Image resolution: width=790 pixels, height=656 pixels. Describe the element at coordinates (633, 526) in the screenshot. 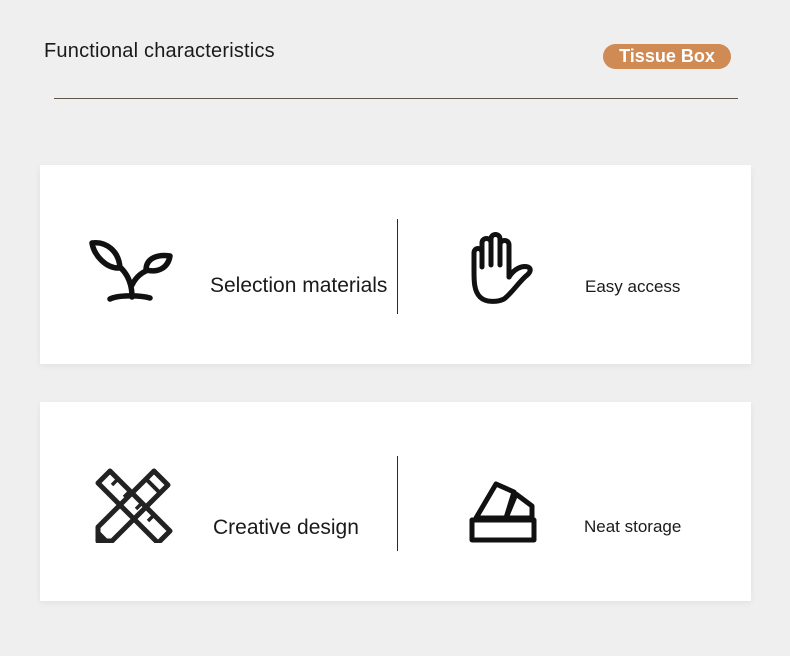

I see `feature-label: Neat storage` at that location.